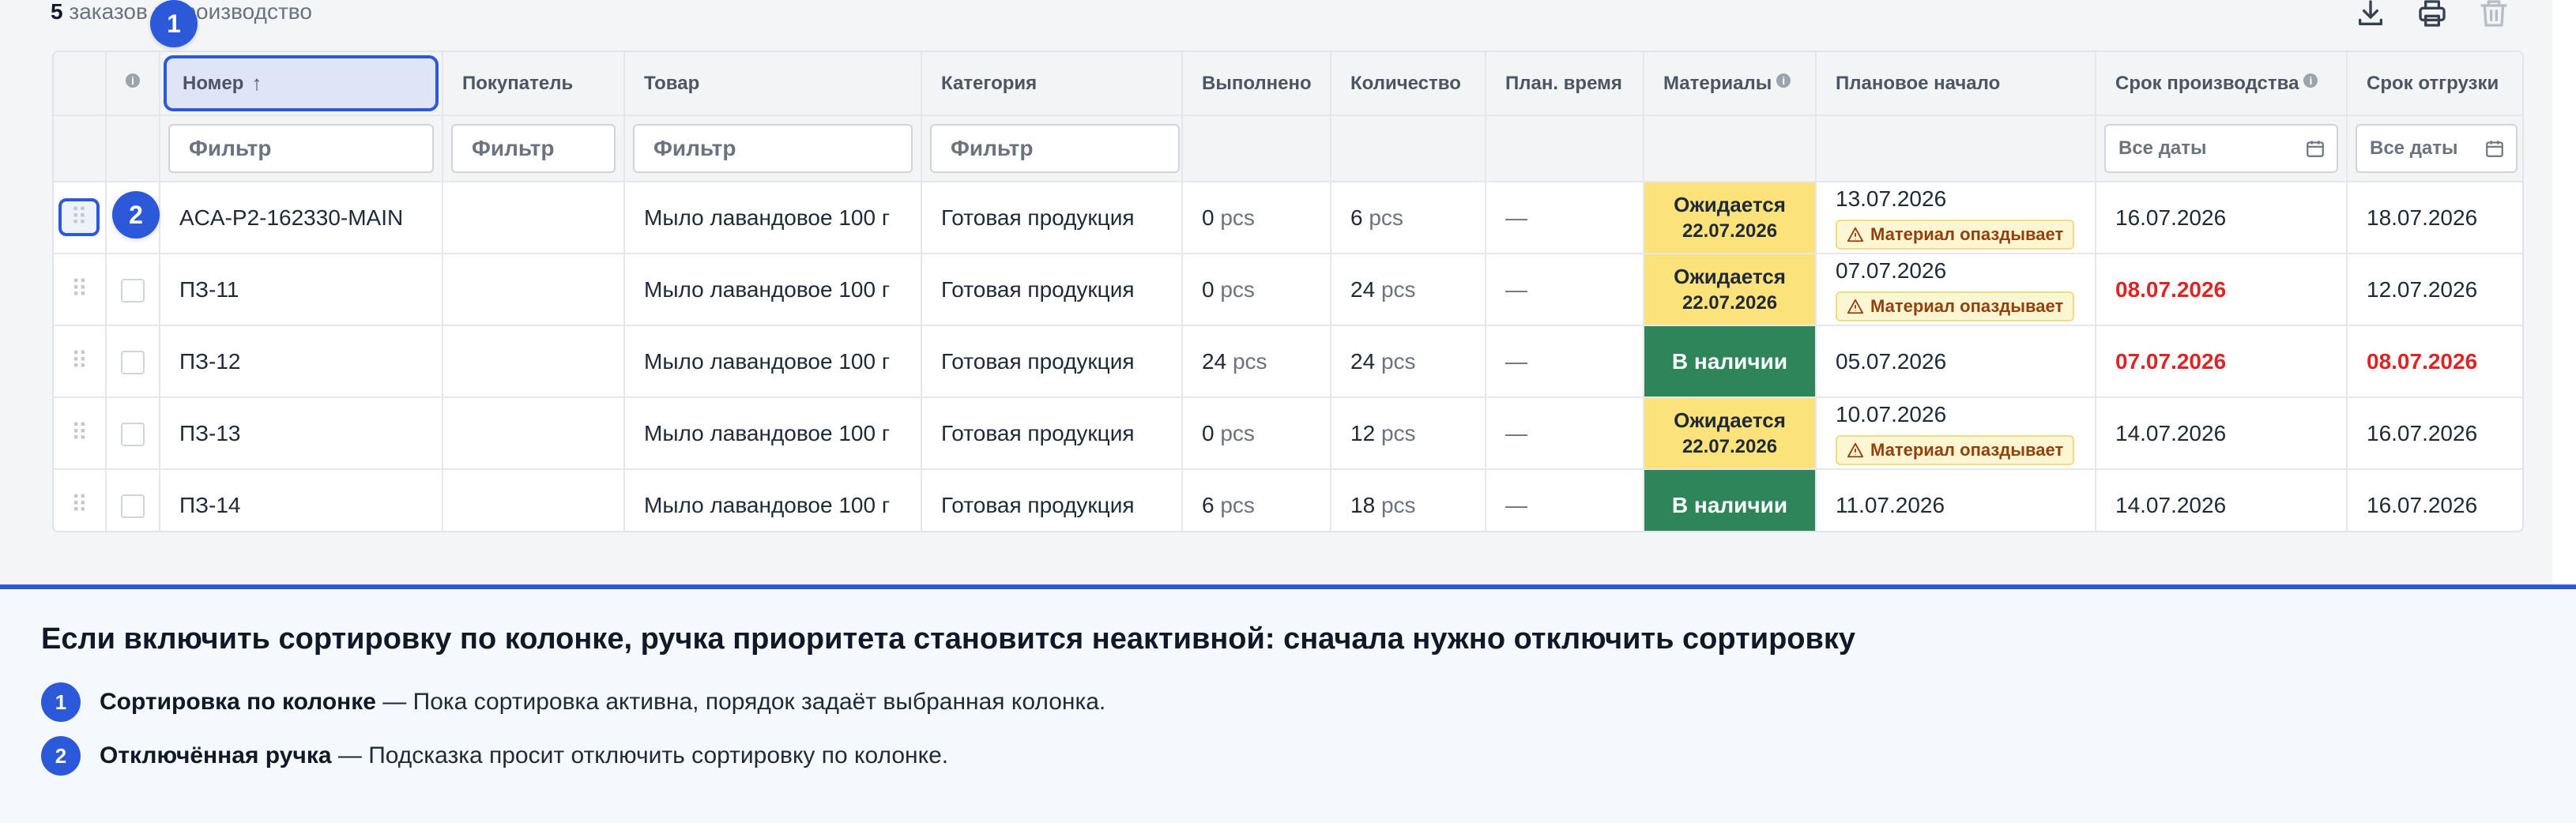 The height and width of the screenshot is (823, 2576). What do you see at coordinates (1730, 84) in the screenshot?
I see `header-materials: Материалы i` at bounding box center [1730, 84].